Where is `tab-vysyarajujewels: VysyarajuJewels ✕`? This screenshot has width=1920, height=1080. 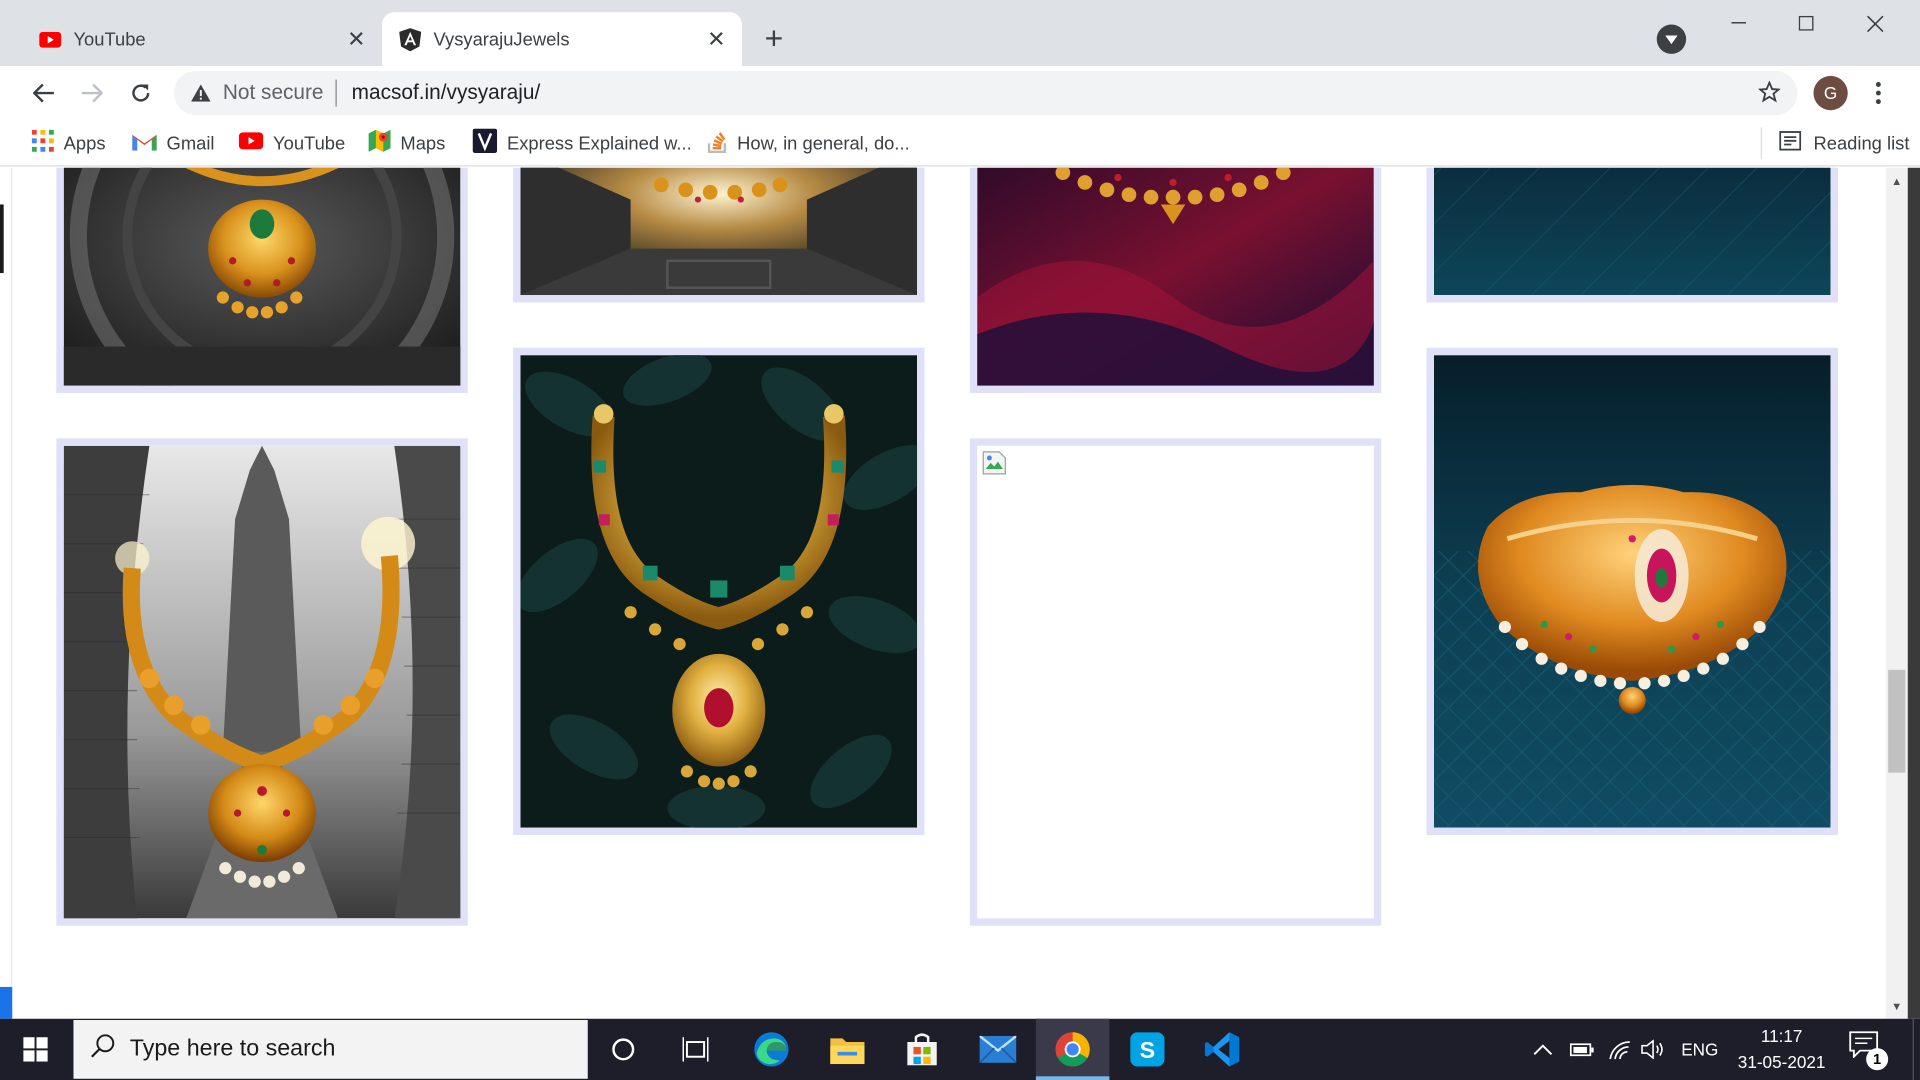
tab-vysyarajujewels: VysyarajuJewels ✕ is located at coordinates (562, 39).